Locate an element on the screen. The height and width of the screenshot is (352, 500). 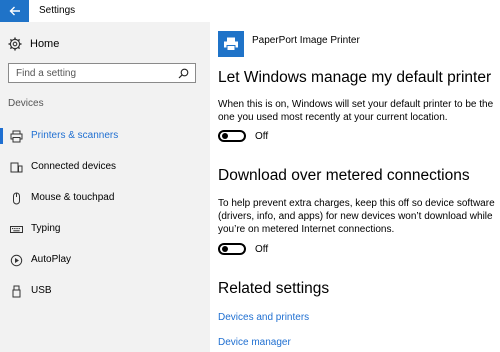
default-printer-toggle-row: Off is located at coordinates (243, 136).